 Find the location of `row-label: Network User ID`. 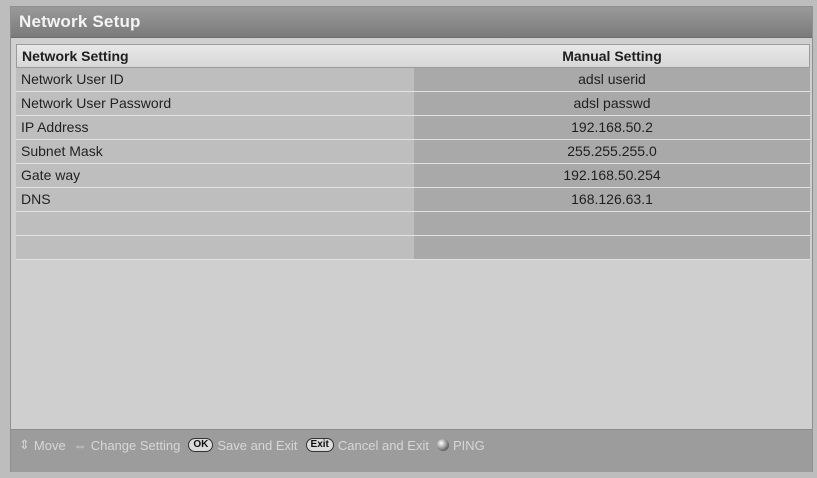

row-label: Network User ID is located at coordinates (215, 79).